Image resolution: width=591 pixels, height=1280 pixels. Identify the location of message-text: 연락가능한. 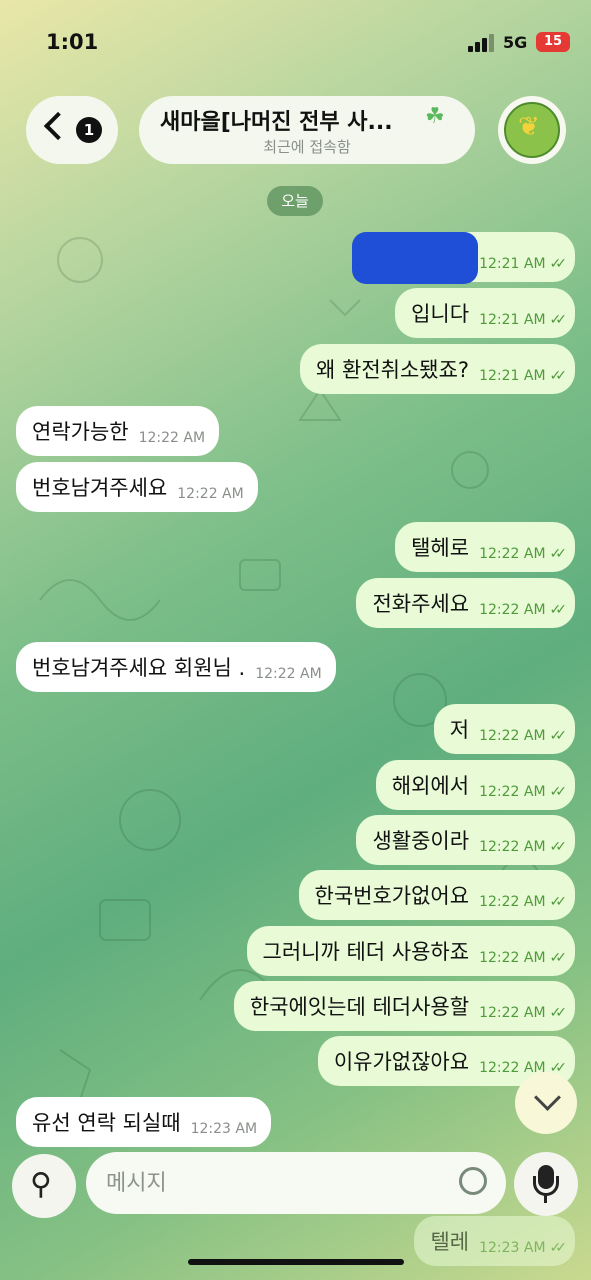
(80, 432).